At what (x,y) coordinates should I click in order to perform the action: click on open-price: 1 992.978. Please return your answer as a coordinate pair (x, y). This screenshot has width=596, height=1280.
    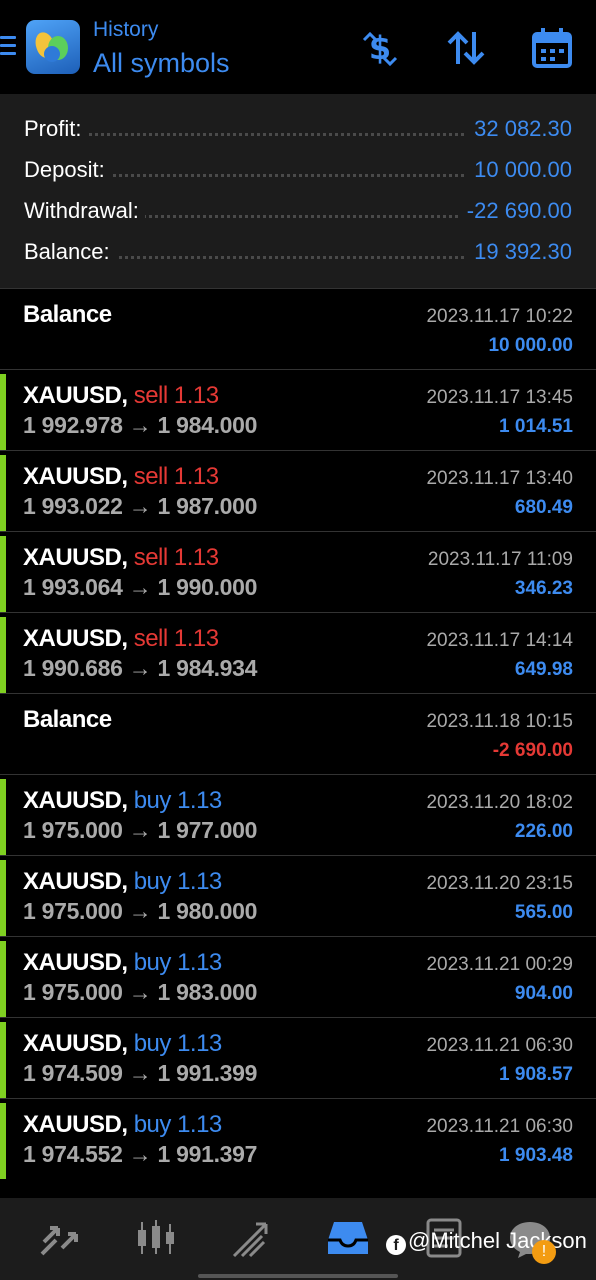
    Looking at the image, I should click on (73, 425).